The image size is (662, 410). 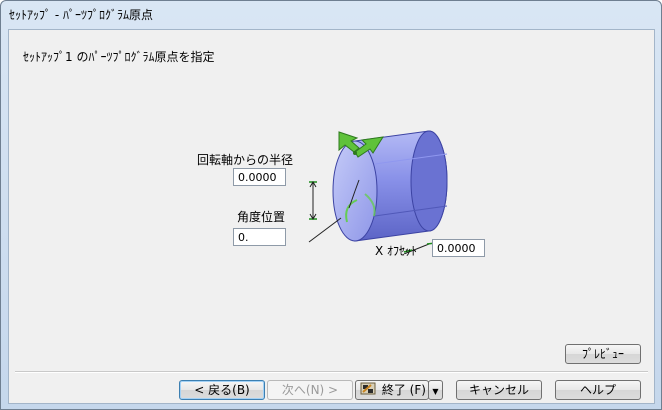 What do you see at coordinates (378, 192) in the screenshot?
I see `origin-illustration` at bounding box center [378, 192].